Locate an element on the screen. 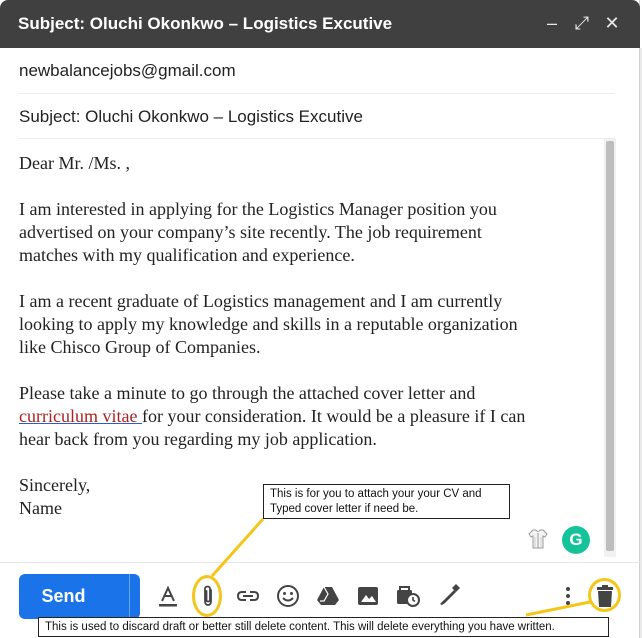  shirt-extension-icon is located at coordinates (538, 539).